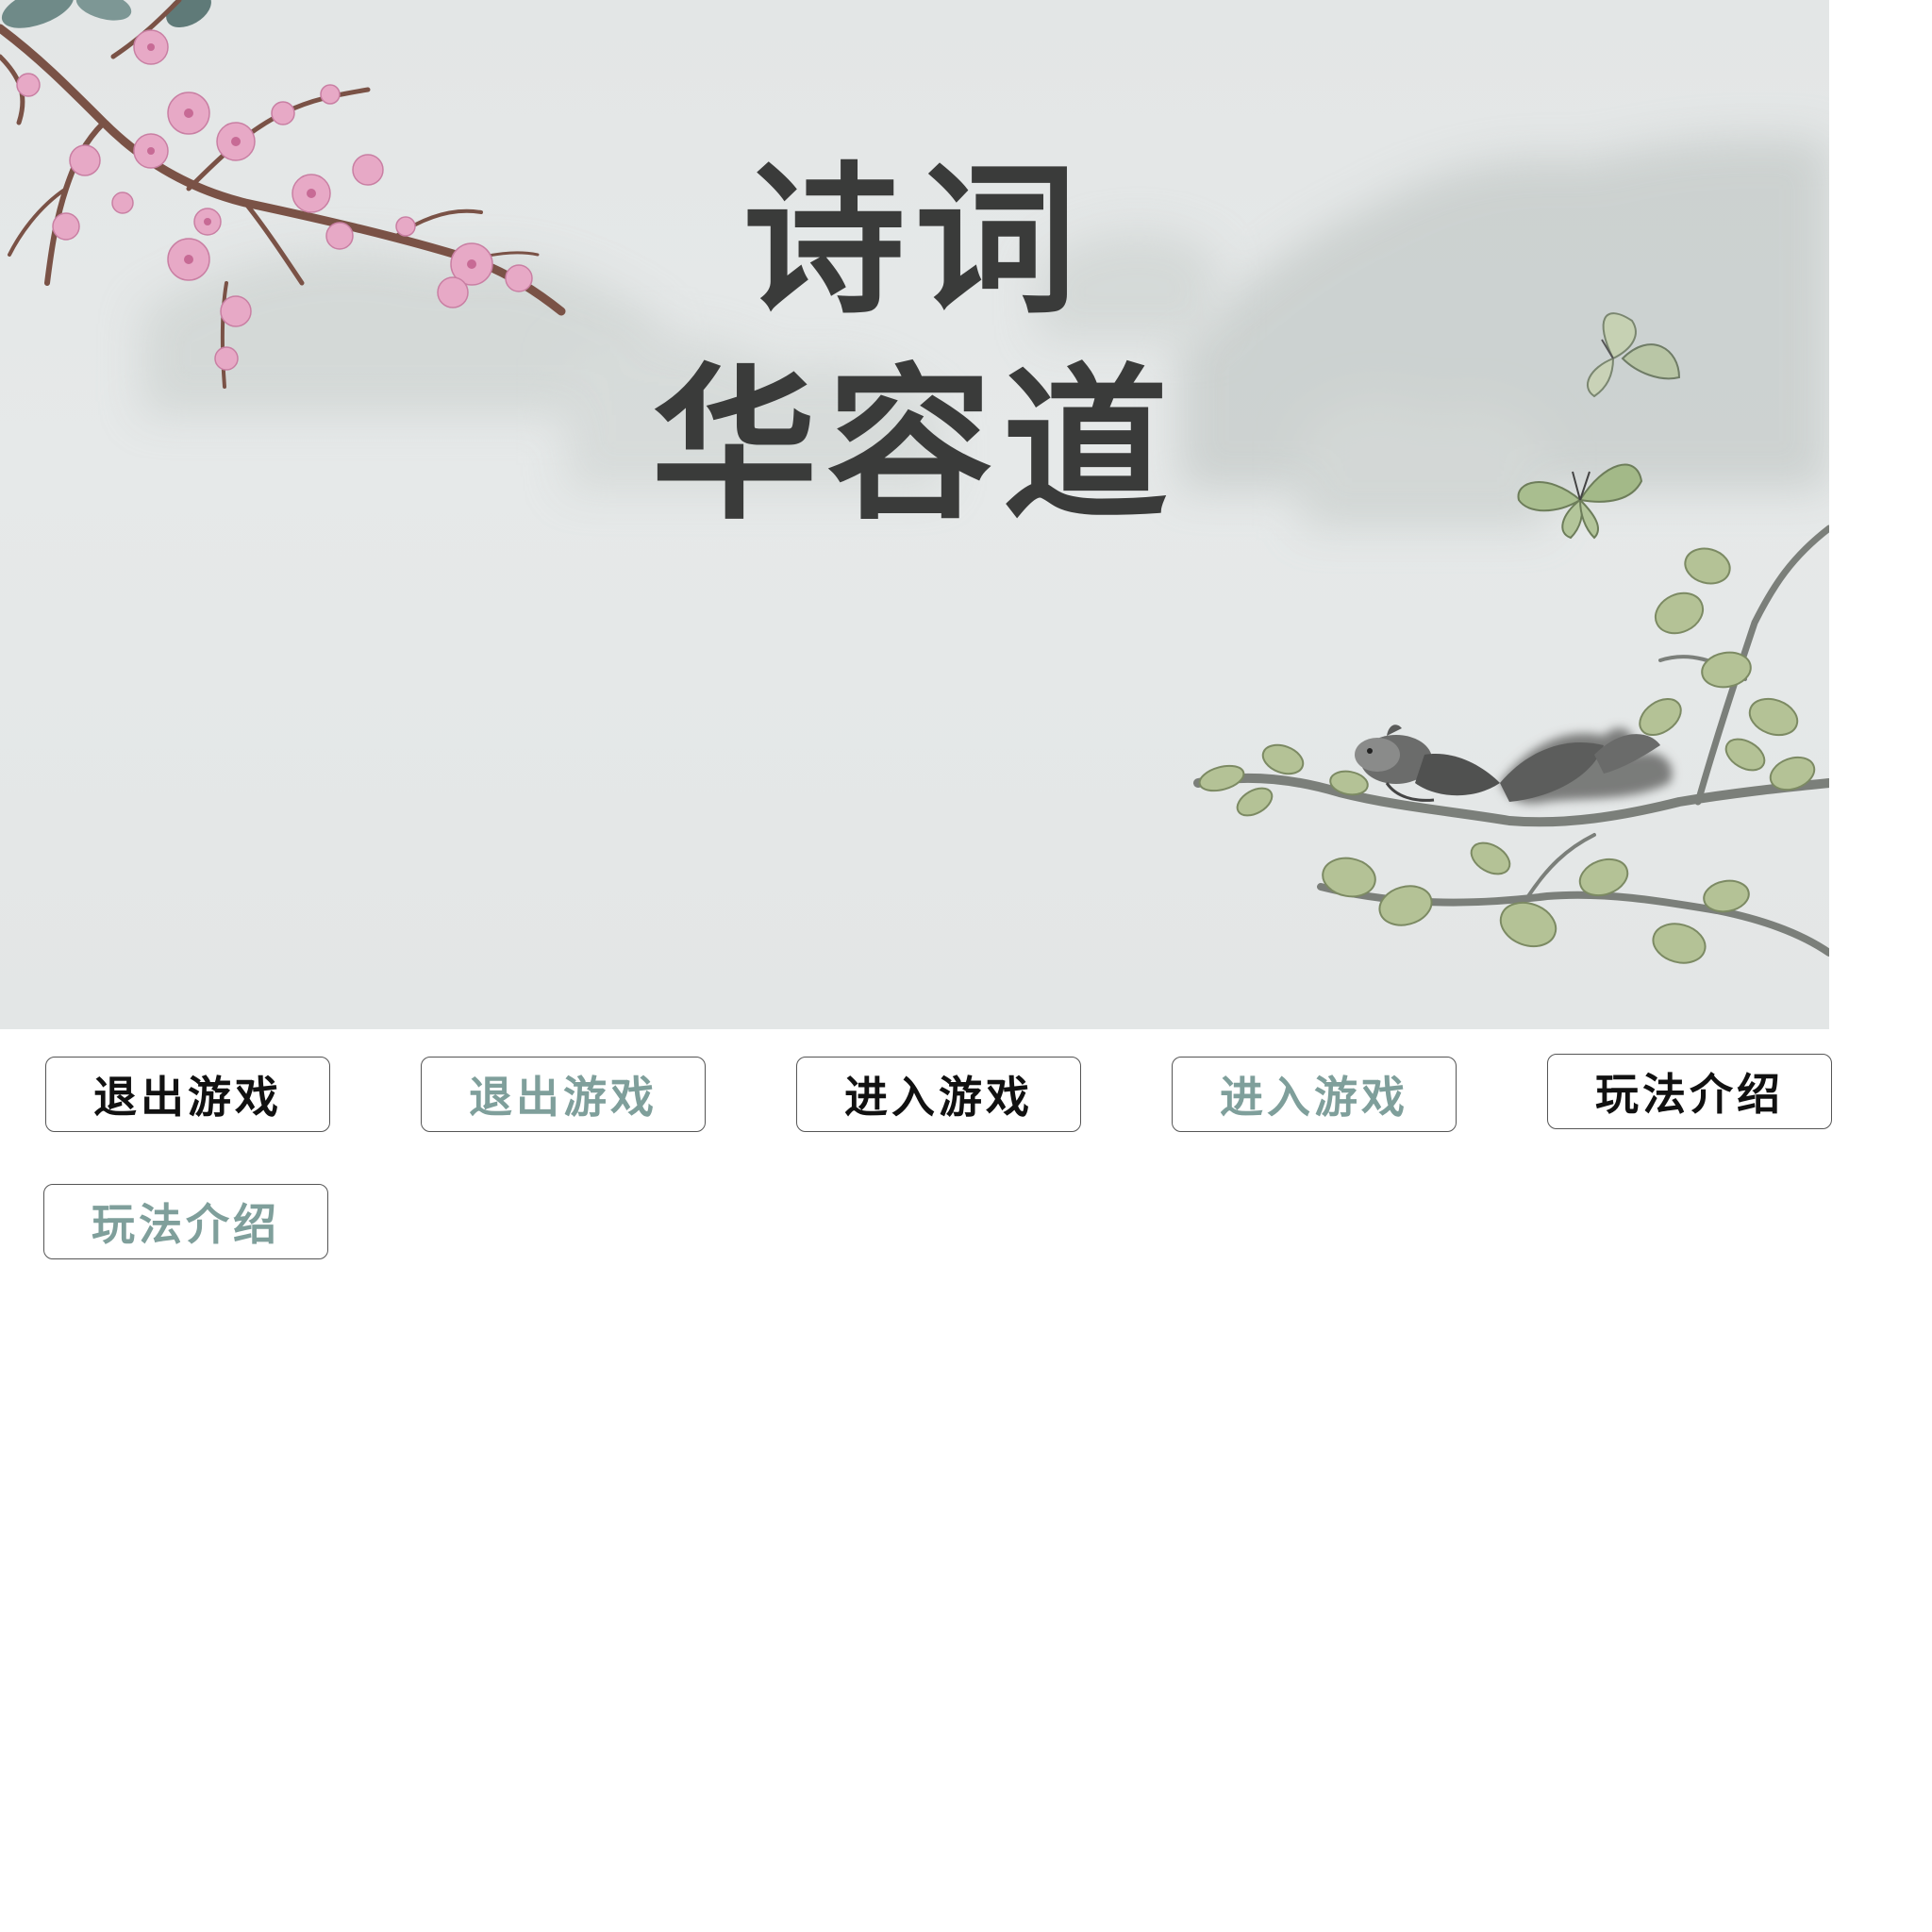 The image size is (1932, 1932). Describe the element at coordinates (1314, 1094) in the screenshot. I see `enter-game-button-hover: 进入游戏` at that location.